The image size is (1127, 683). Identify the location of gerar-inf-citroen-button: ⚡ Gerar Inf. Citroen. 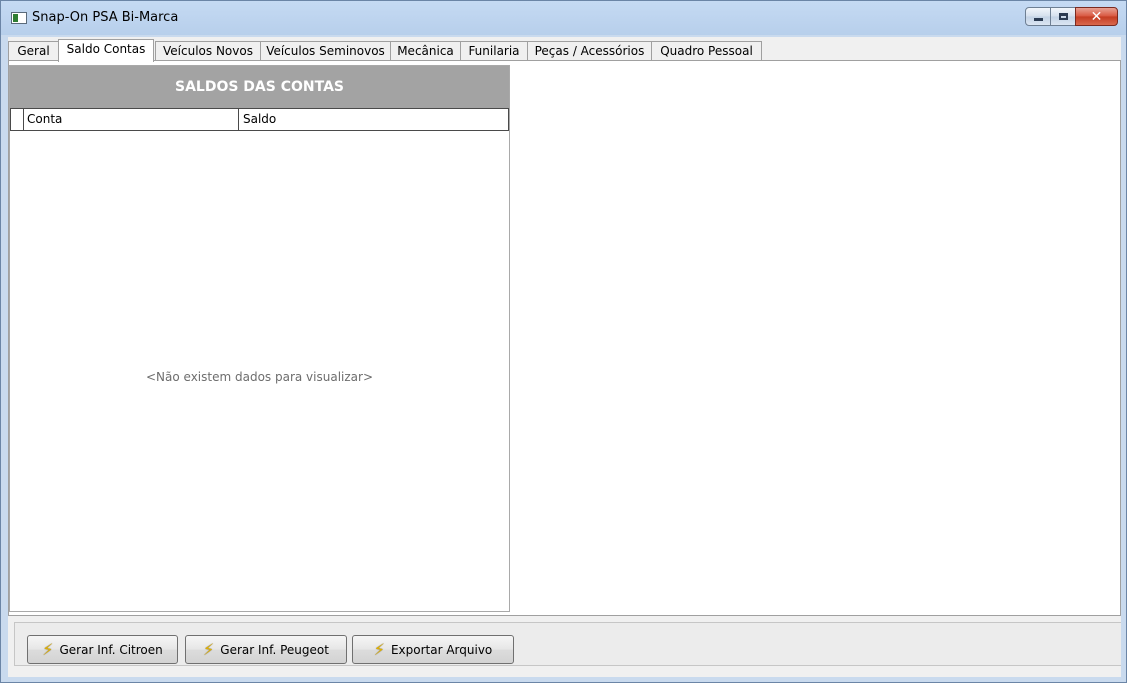
(102, 649).